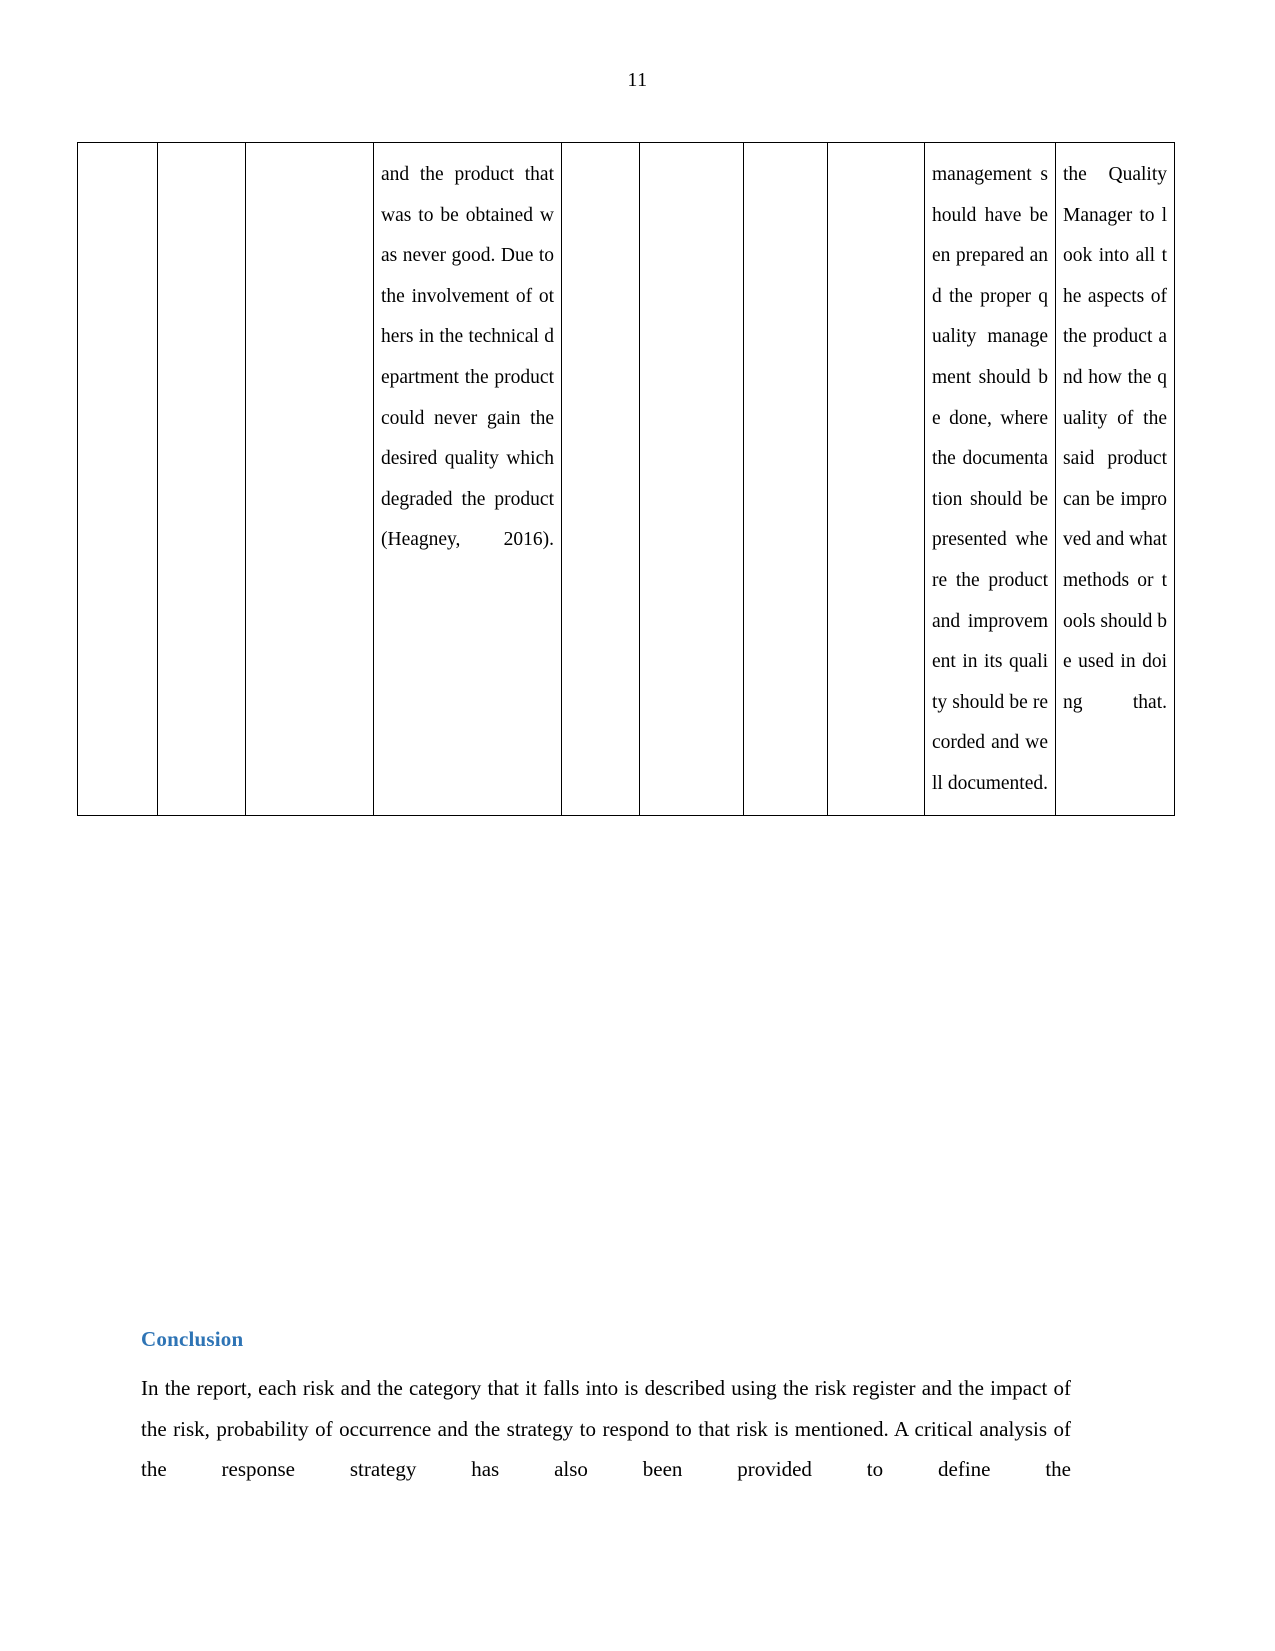  What do you see at coordinates (785, 479) in the screenshot?
I see `table-cell-rating` at bounding box center [785, 479].